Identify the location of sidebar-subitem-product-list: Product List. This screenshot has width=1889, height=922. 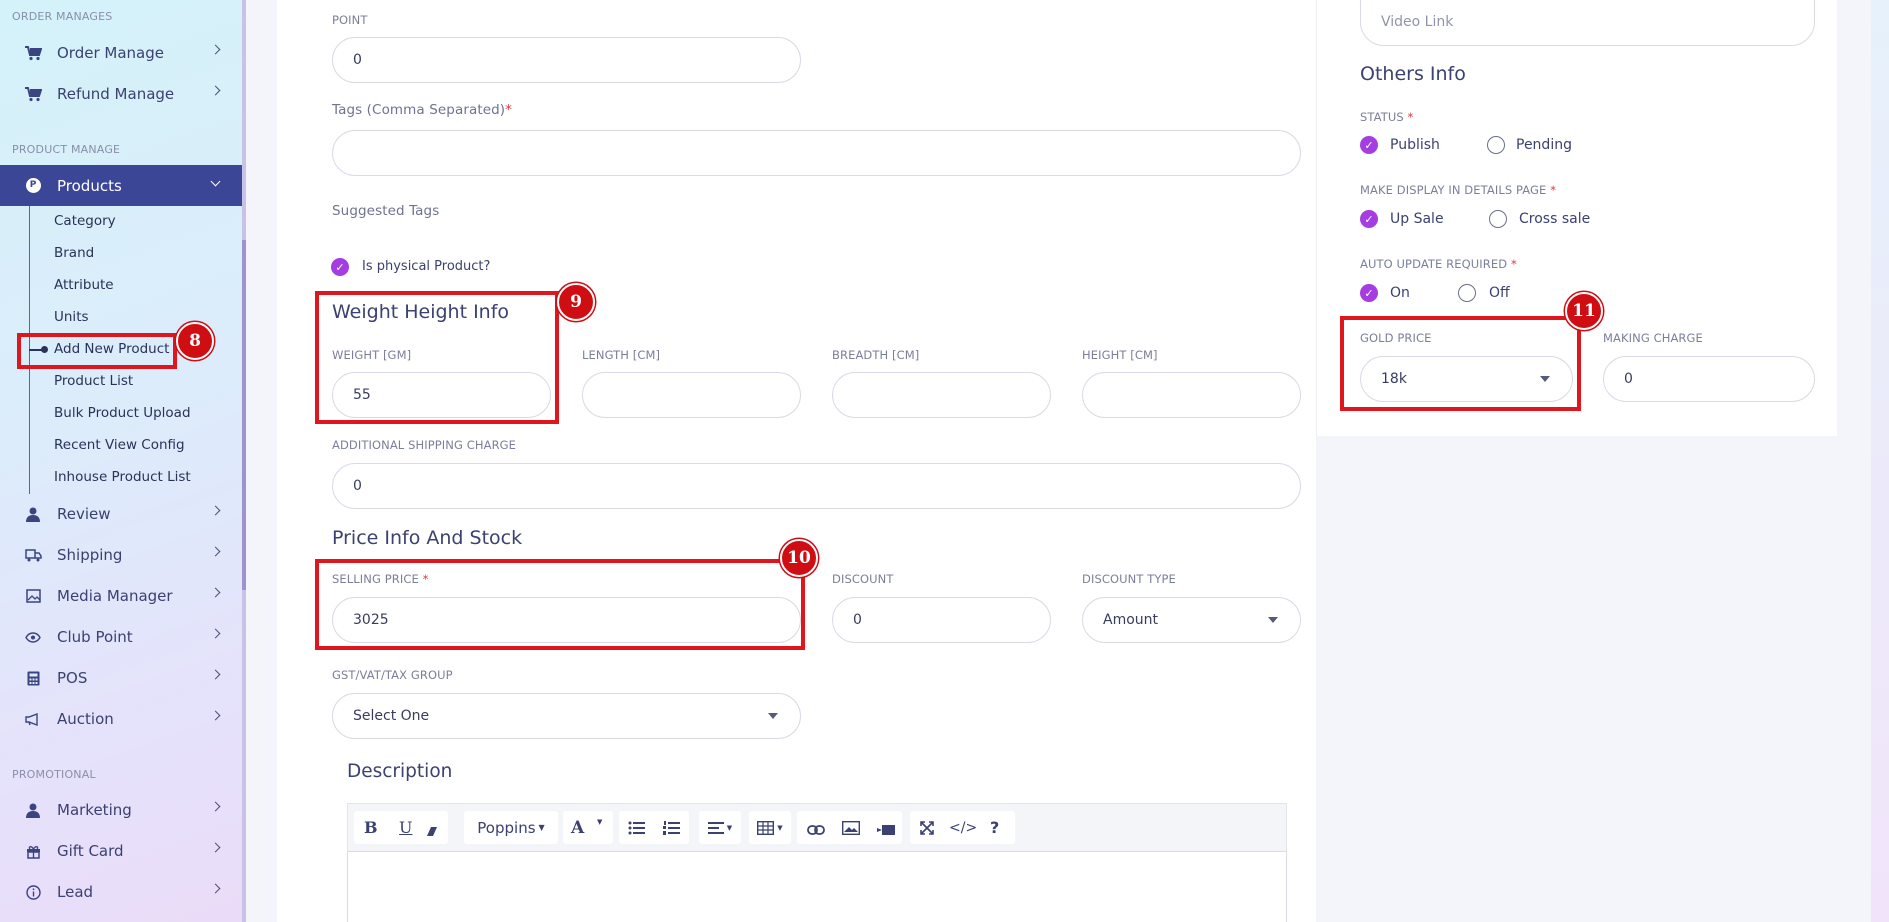
(93, 381).